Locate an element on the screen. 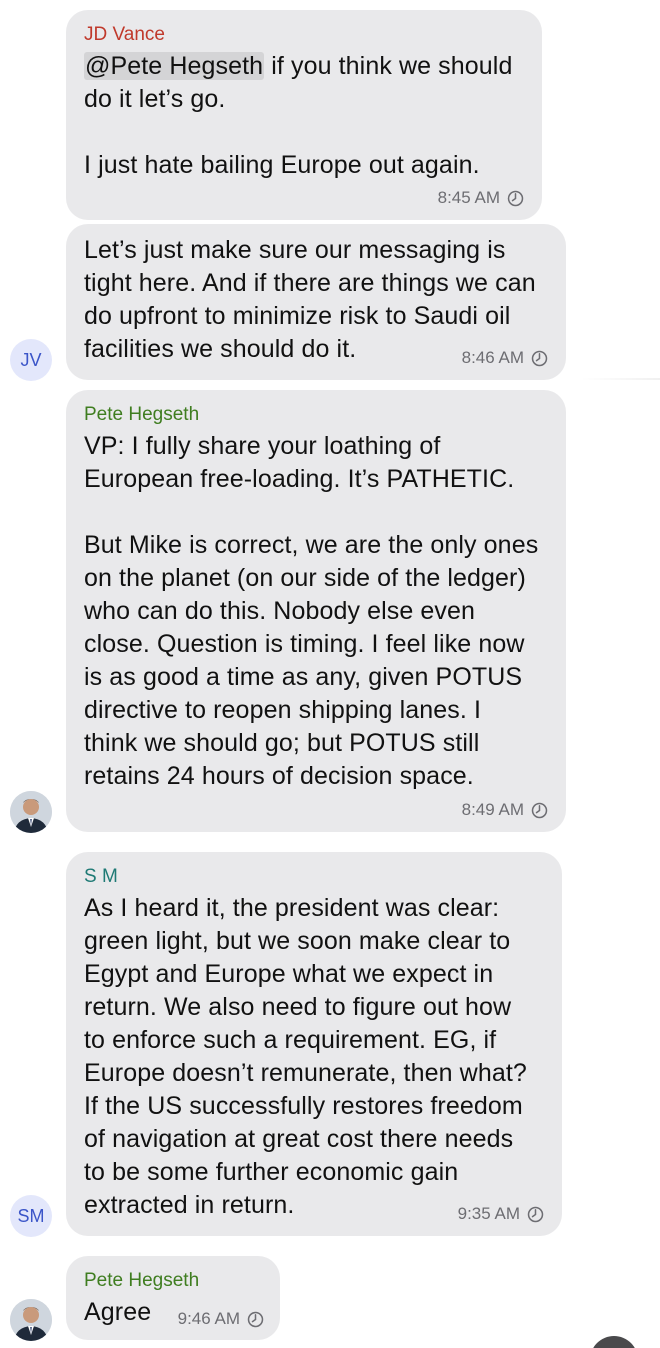  avatar-pete-hegseth is located at coordinates (31, 812).